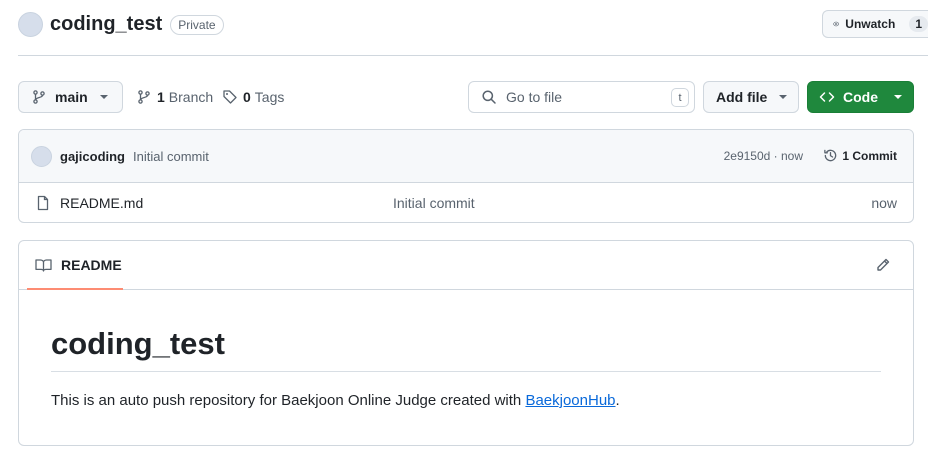 The width and height of the screenshot is (928, 469). Describe the element at coordinates (197, 24) in the screenshot. I see `visibility-badge: Private` at that location.